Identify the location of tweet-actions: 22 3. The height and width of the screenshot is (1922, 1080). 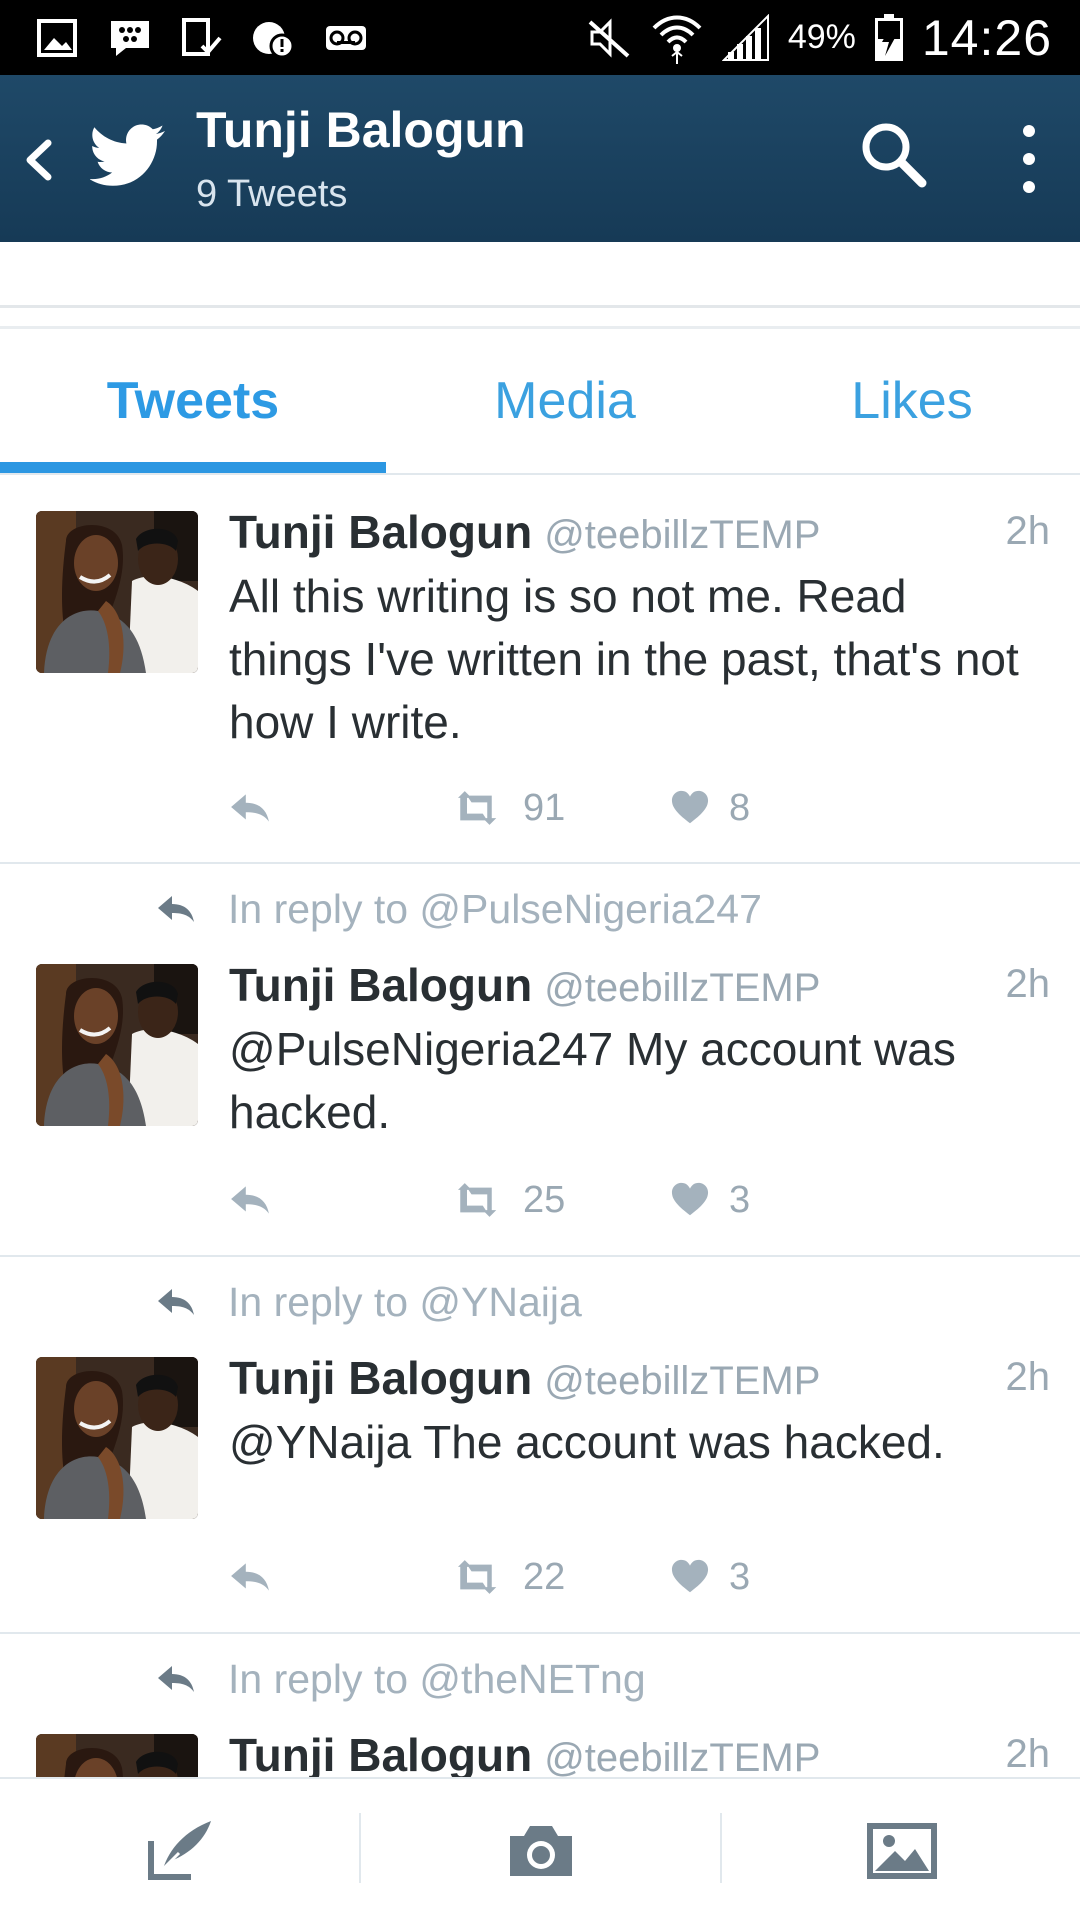
(529, 1577).